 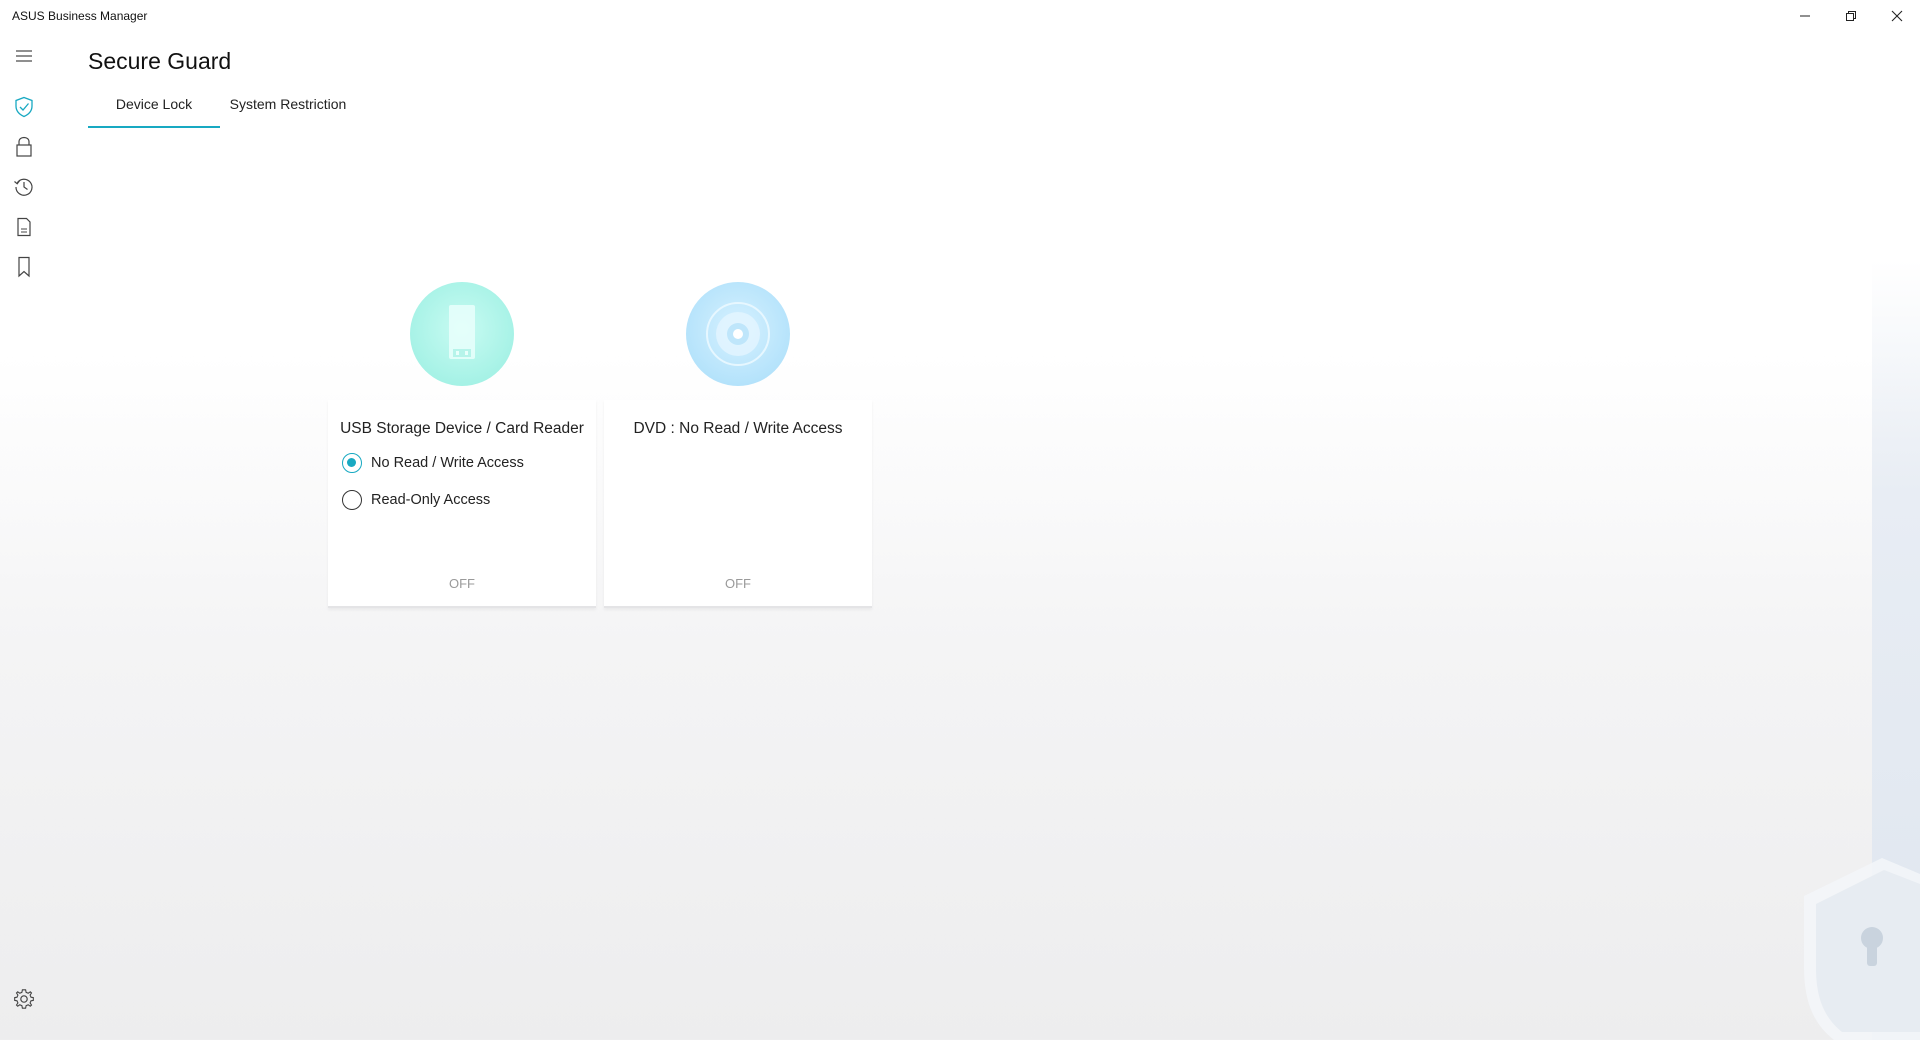 I want to click on document-icon, so click(x=24, y=227).